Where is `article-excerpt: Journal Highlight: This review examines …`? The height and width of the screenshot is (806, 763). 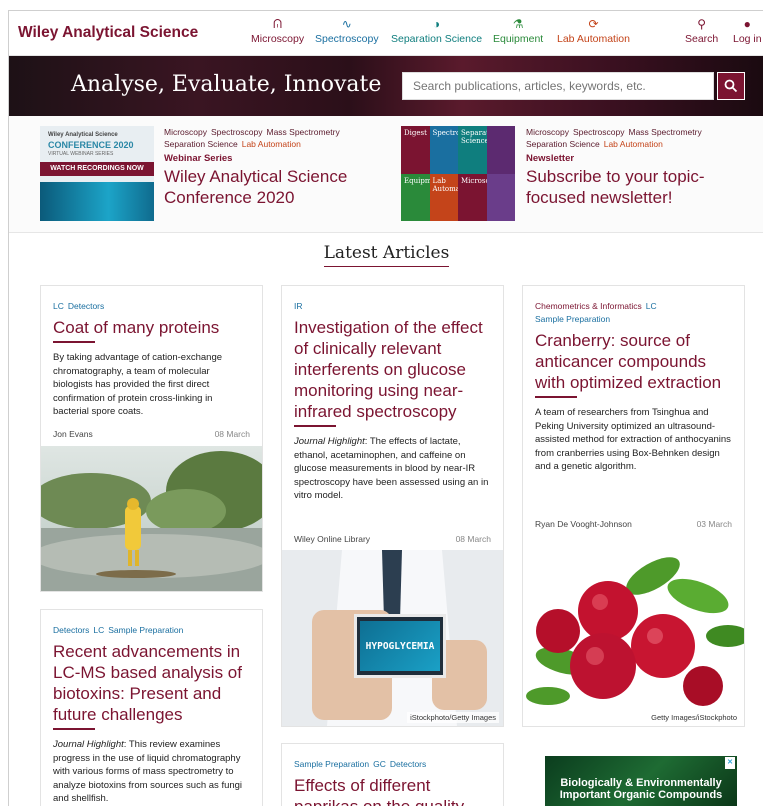 article-excerpt: Journal Highlight: This review examines … is located at coordinates (151, 772).